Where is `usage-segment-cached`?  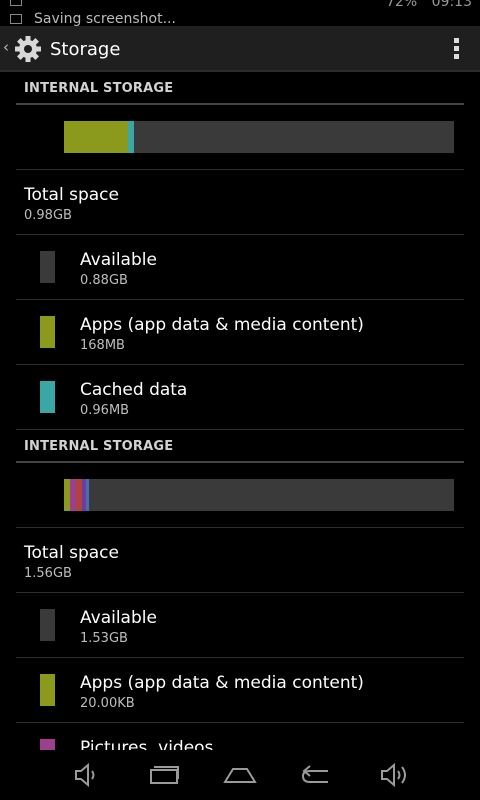
usage-segment-cached is located at coordinates (131, 137).